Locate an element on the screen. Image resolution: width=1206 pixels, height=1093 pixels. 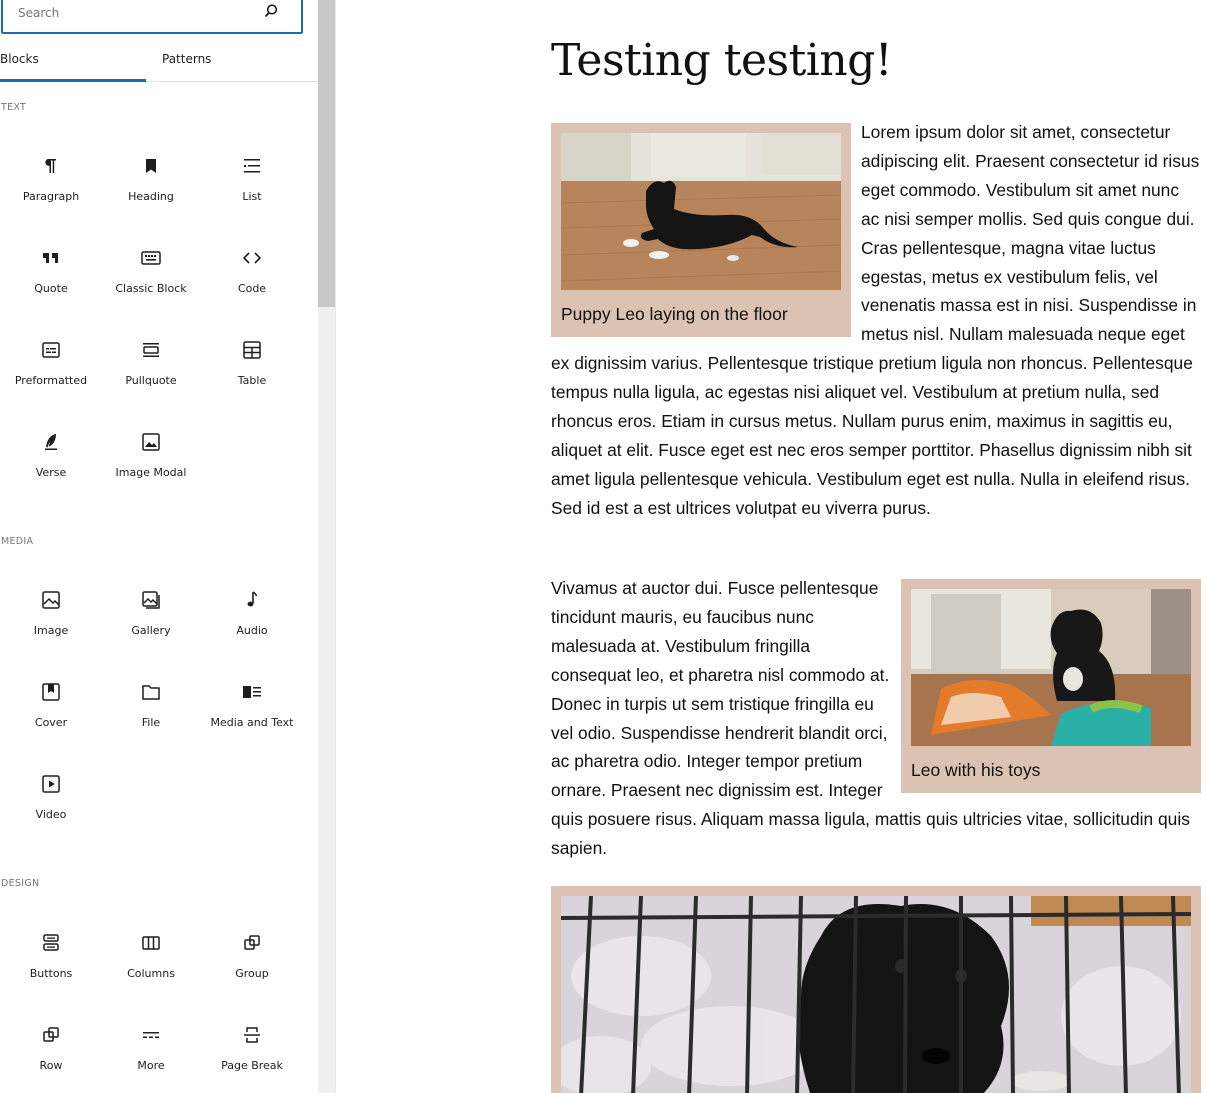
block-label: Preformatted is located at coordinates (51, 380).